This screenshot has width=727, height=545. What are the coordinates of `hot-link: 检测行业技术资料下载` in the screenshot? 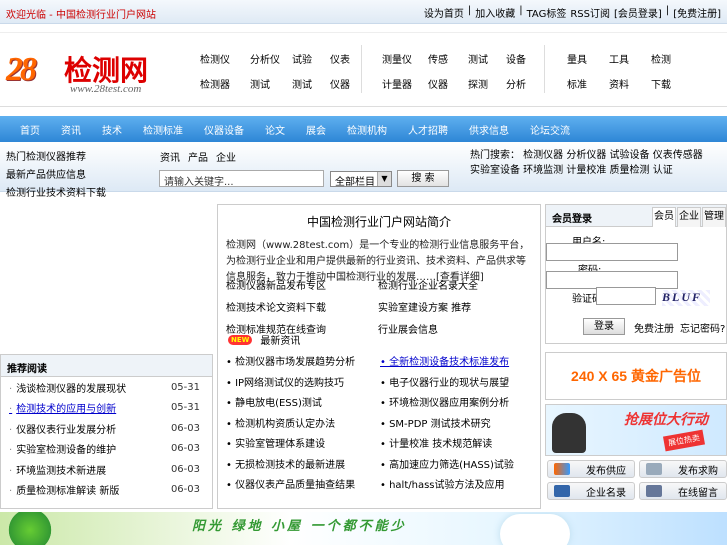 It's located at (56, 191).